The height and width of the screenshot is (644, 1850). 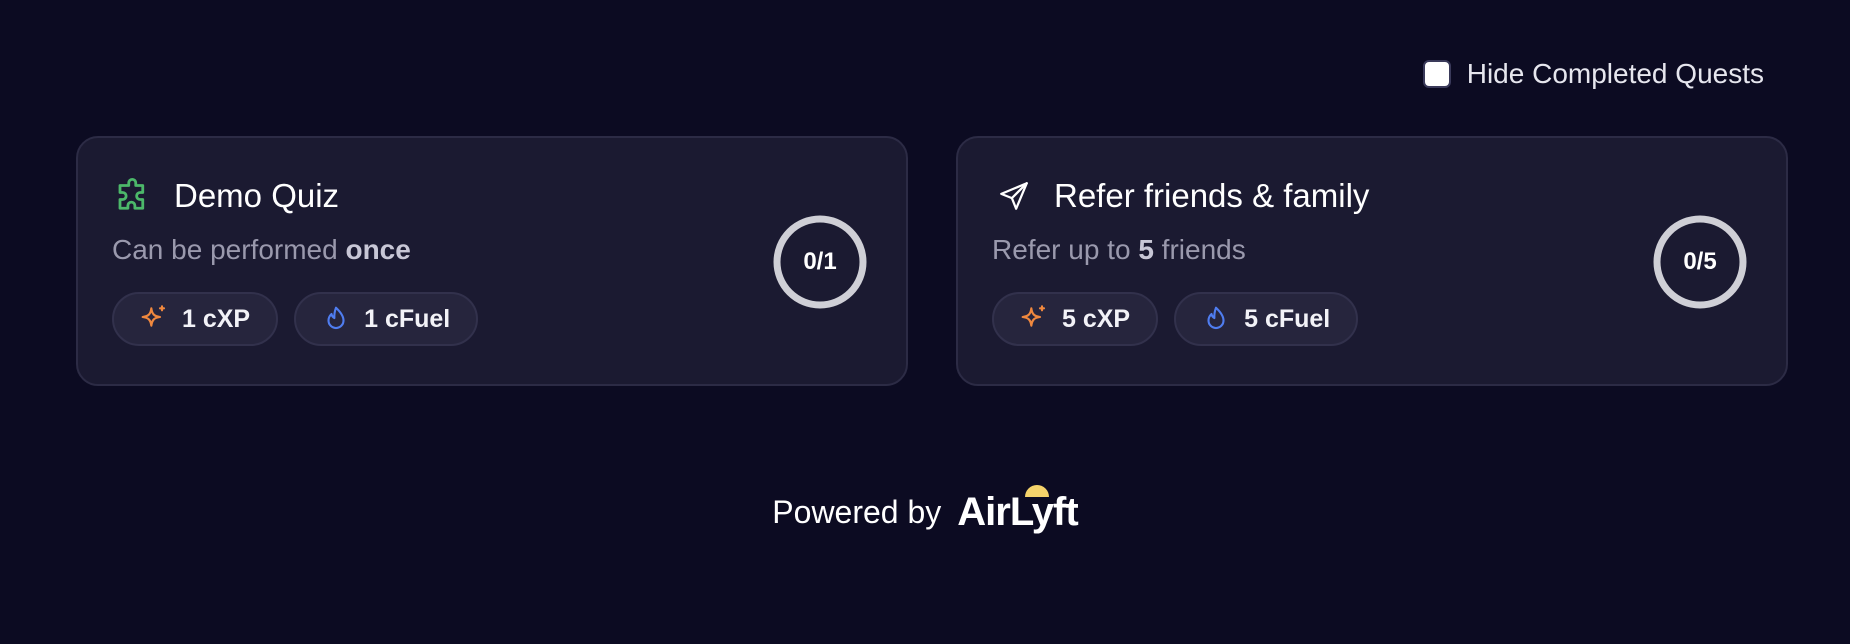 What do you see at coordinates (1372, 319) in the screenshot?
I see `quest-rewards: 5 cXP 5 cFuel` at bounding box center [1372, 319].